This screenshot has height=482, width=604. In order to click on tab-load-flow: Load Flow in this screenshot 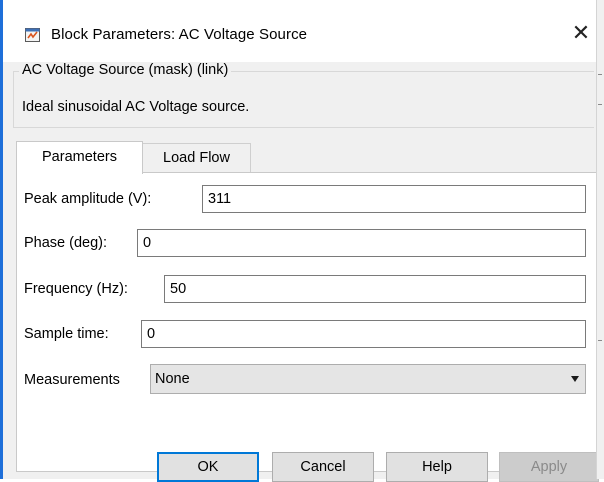, I will do `click(196, 157)`.